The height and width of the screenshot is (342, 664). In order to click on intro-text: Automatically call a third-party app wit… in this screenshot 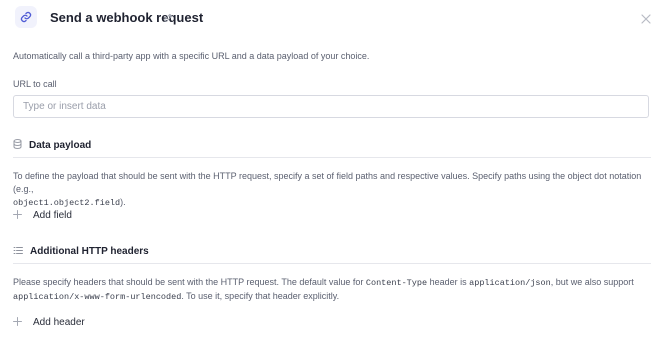, I will do `click(191, 56)`.